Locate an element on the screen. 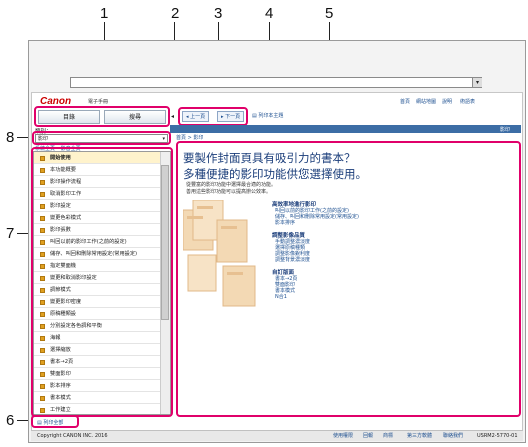 This screenshot has height=447, width=528. callout-8: 8 is located at coordinates (10, 137).